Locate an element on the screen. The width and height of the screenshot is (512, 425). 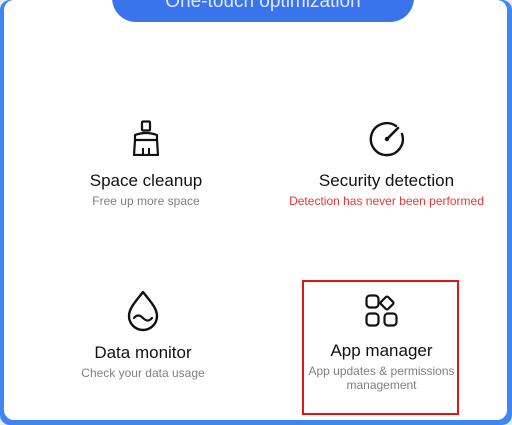
tile-title: Data monitor is located at coordinates (143, 352).